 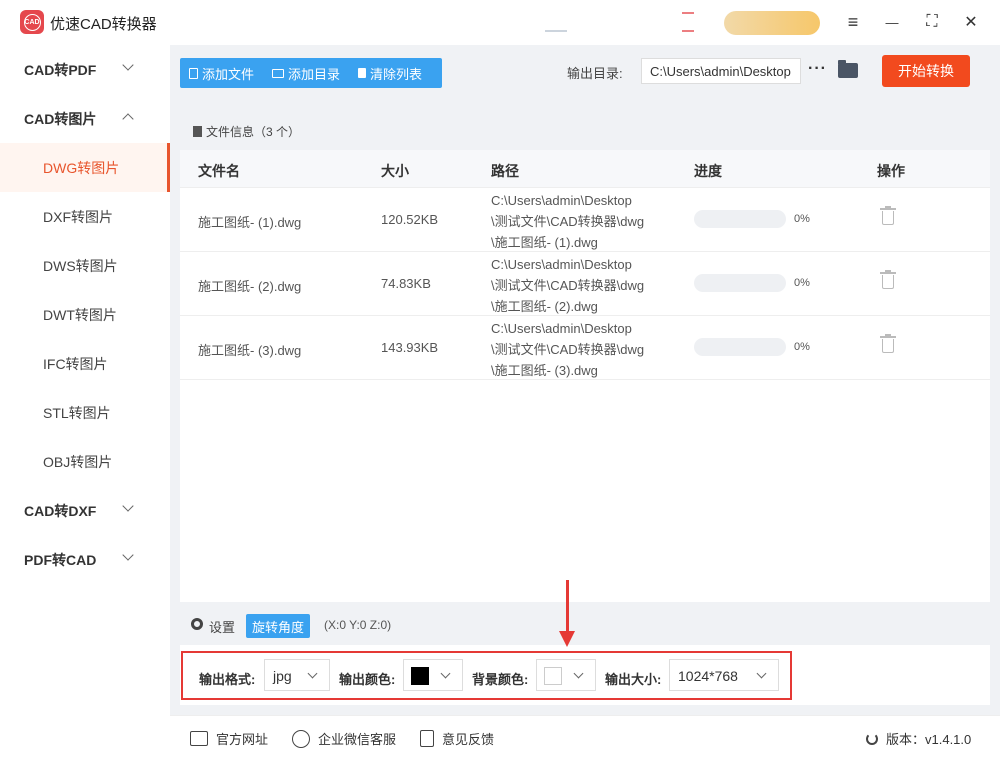 I want to click on sidebar-group-cad-to-dxf: CAD转DXF, so click(x=85, y=510).